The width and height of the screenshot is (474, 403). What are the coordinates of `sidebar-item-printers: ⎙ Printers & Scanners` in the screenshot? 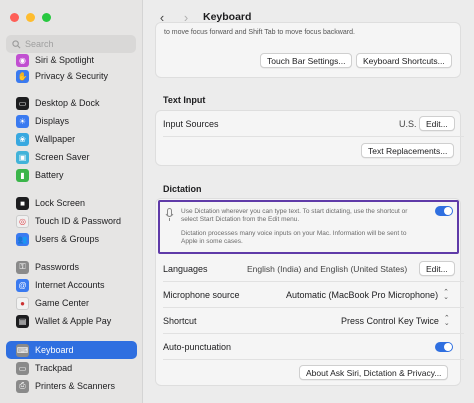 It's located at (71, 386).